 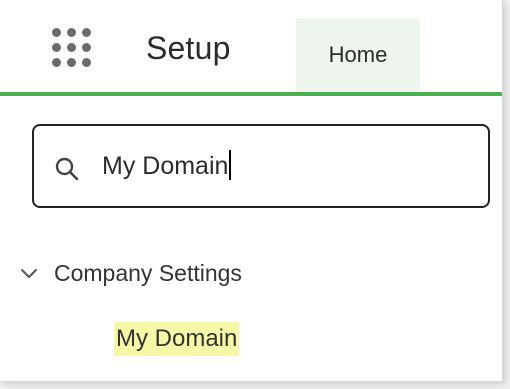 I want to click on tab-home-label: Home, so click(x=358, y=54).